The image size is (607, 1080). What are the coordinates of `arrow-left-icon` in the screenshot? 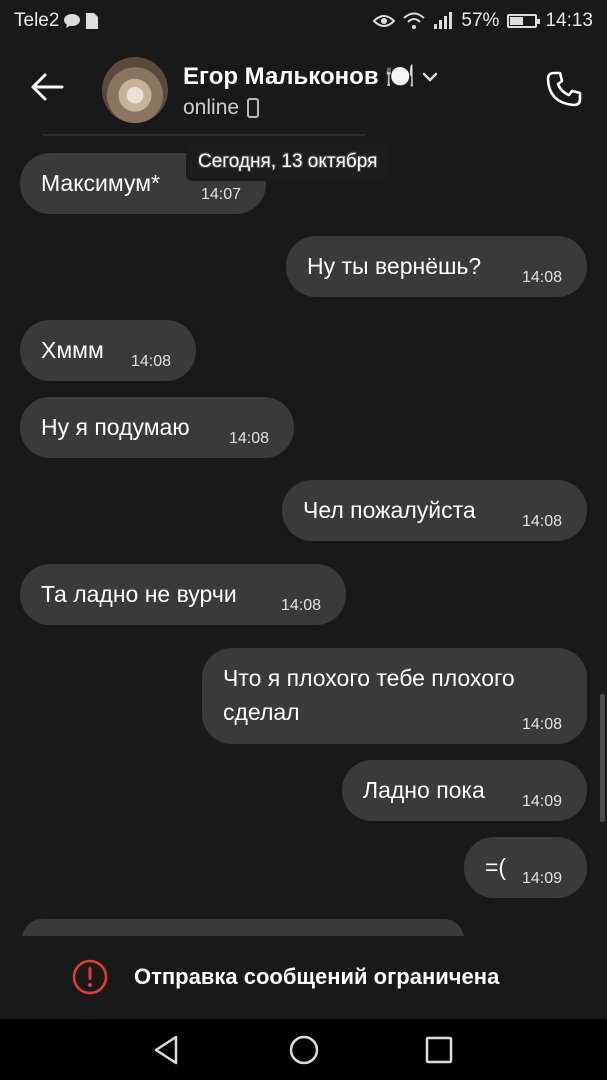 It's located at (47, 87).